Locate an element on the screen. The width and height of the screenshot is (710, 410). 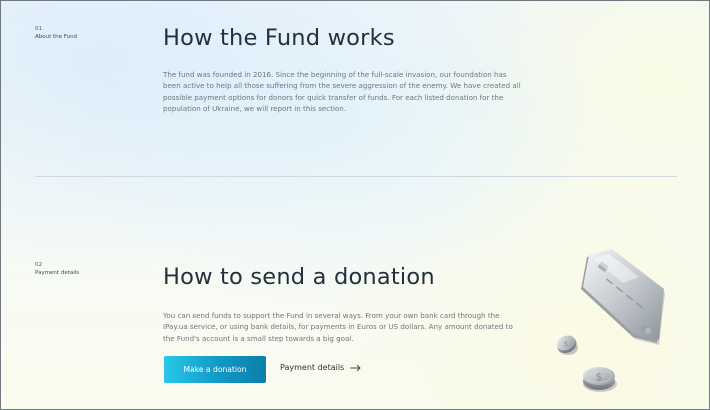
section-title: How to send a donation is located at coordinates (299, 277).